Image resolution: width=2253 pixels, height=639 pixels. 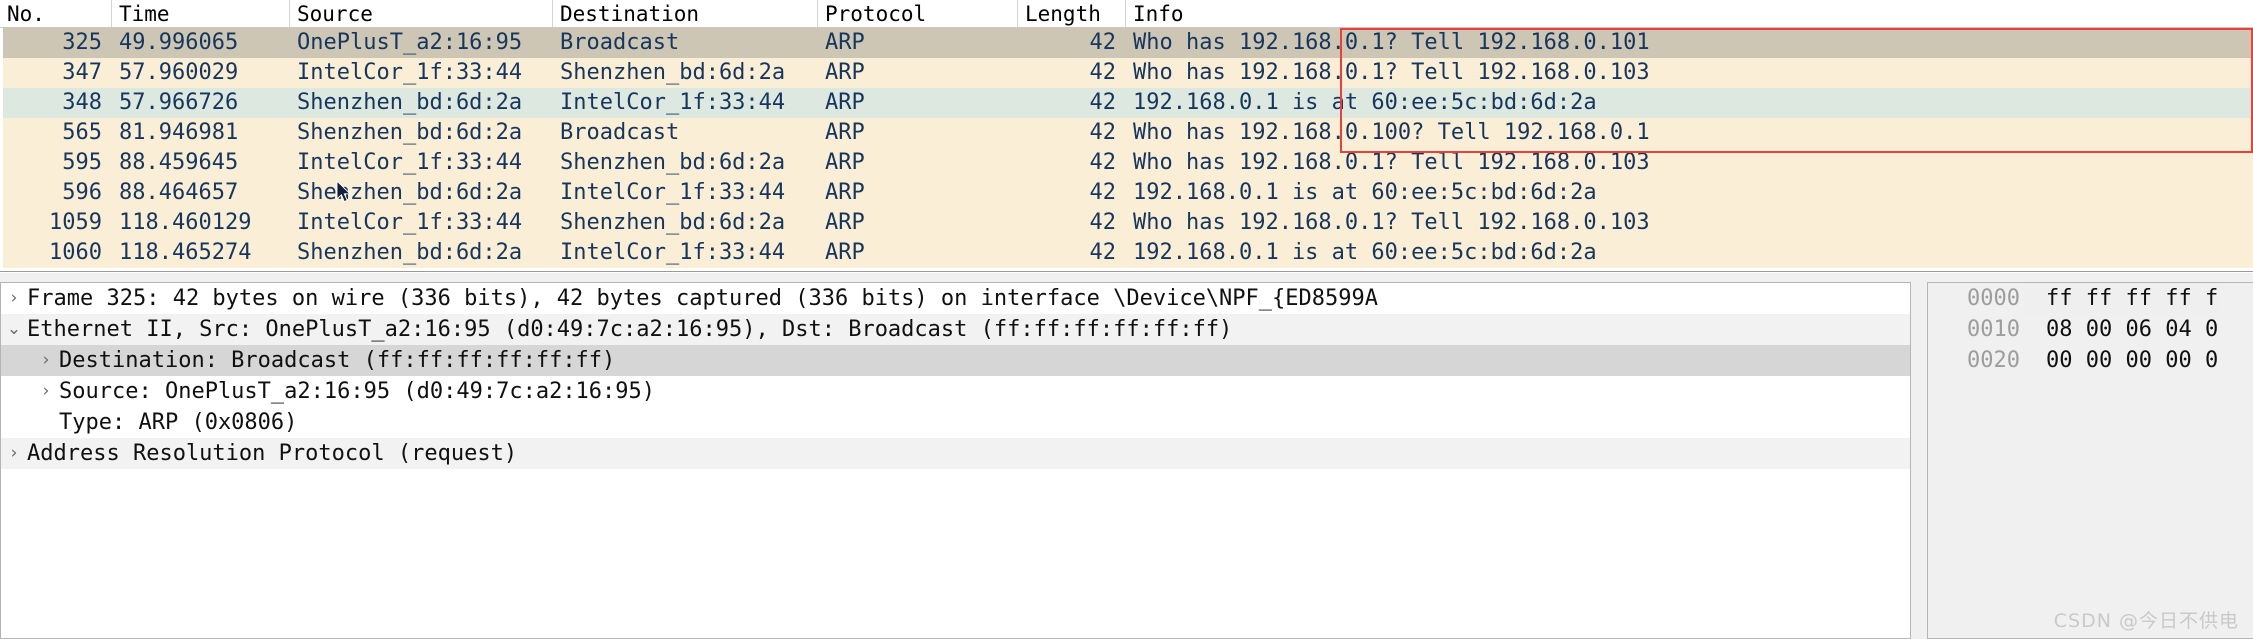 What do you see at coordinates (685, 13) in the screenshot?
I see `column-header-destination: Destination` at bounding box center [685, 13].